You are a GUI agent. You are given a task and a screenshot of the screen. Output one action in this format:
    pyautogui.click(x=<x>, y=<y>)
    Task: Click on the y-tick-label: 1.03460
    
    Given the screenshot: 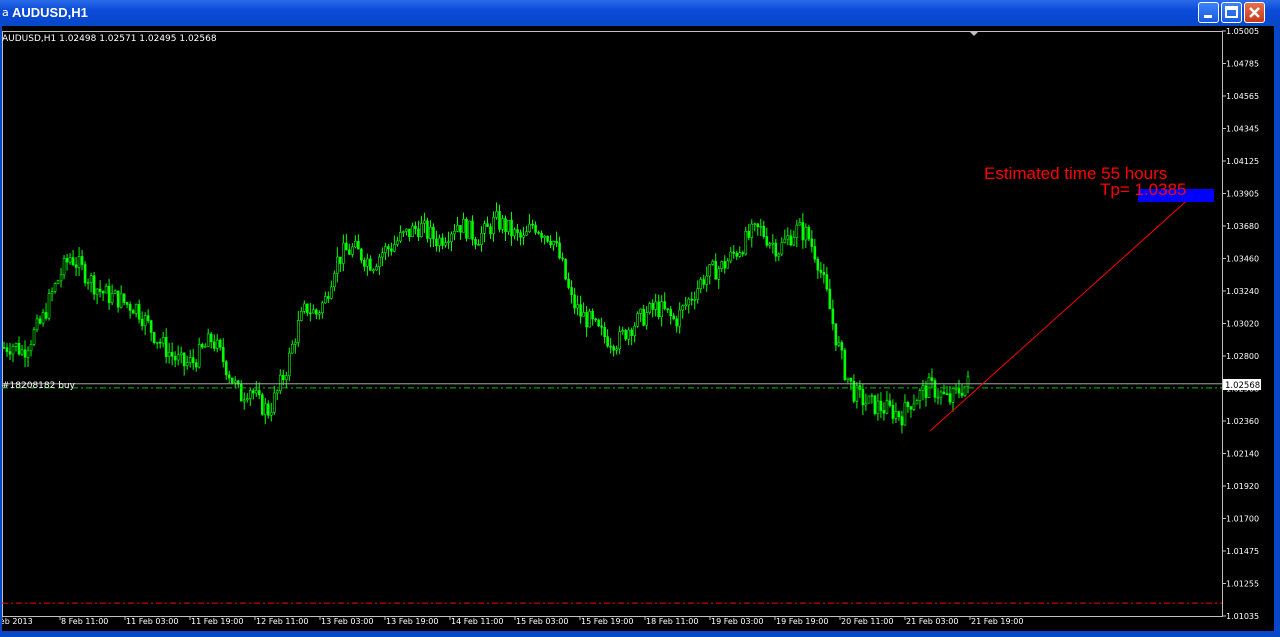 What is the action you would take?
    pyautogui.click(x=1242, y=259)
    